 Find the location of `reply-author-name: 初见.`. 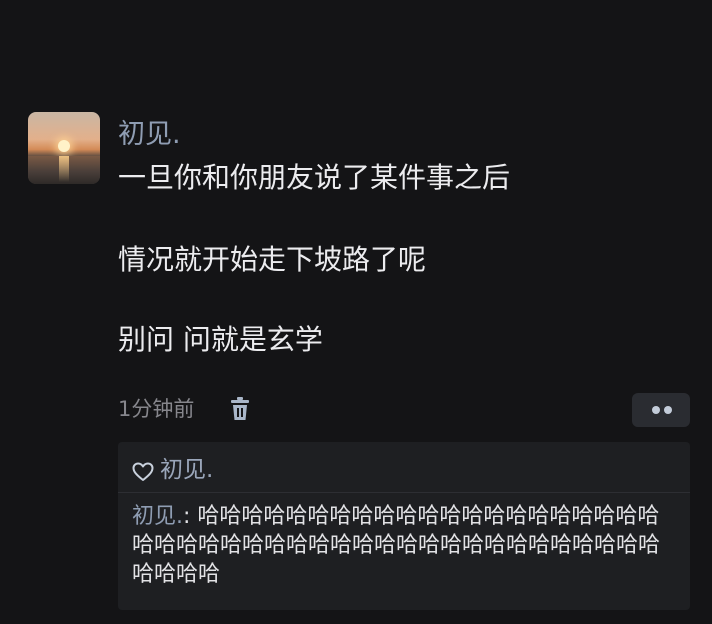

reply-author-name: 初见. is located at coordinates (157, 516).